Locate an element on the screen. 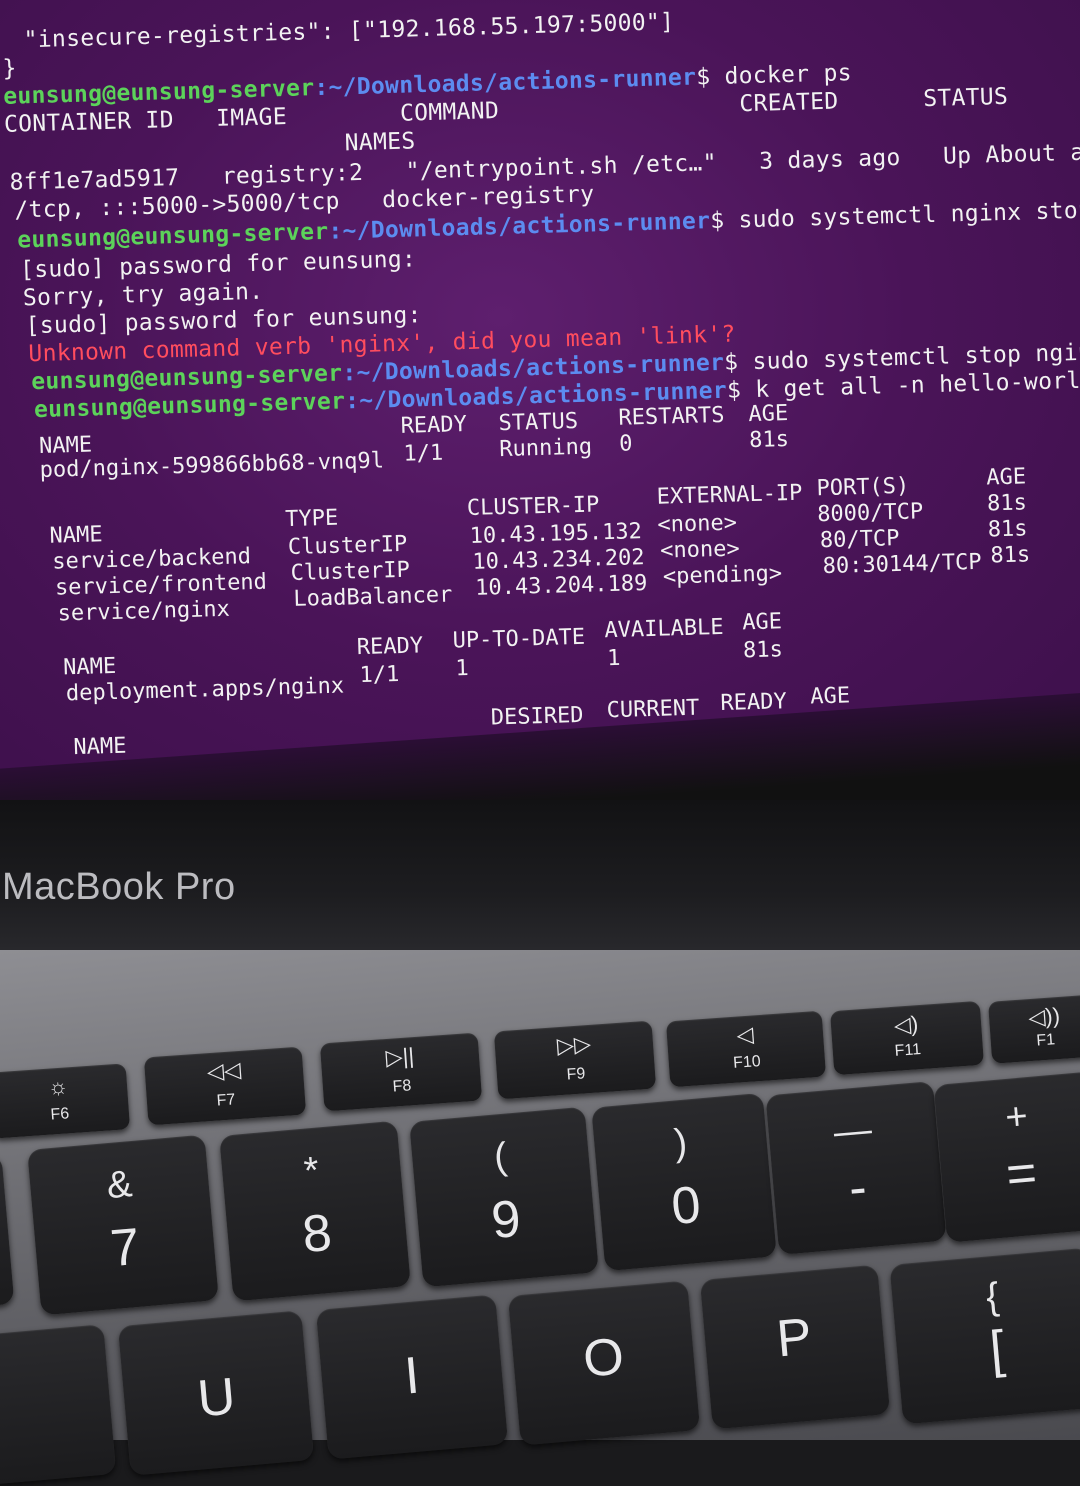 Image resolution: width=1080 pixels, height=1486 pixels. svc-header-age: AGE is located at coordinates (1006, 477).